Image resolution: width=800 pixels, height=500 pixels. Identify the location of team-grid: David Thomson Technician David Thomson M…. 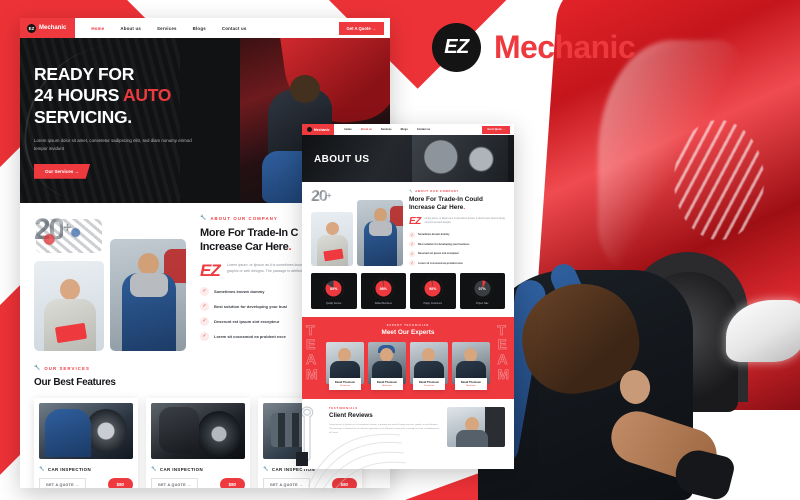
(408, 365).